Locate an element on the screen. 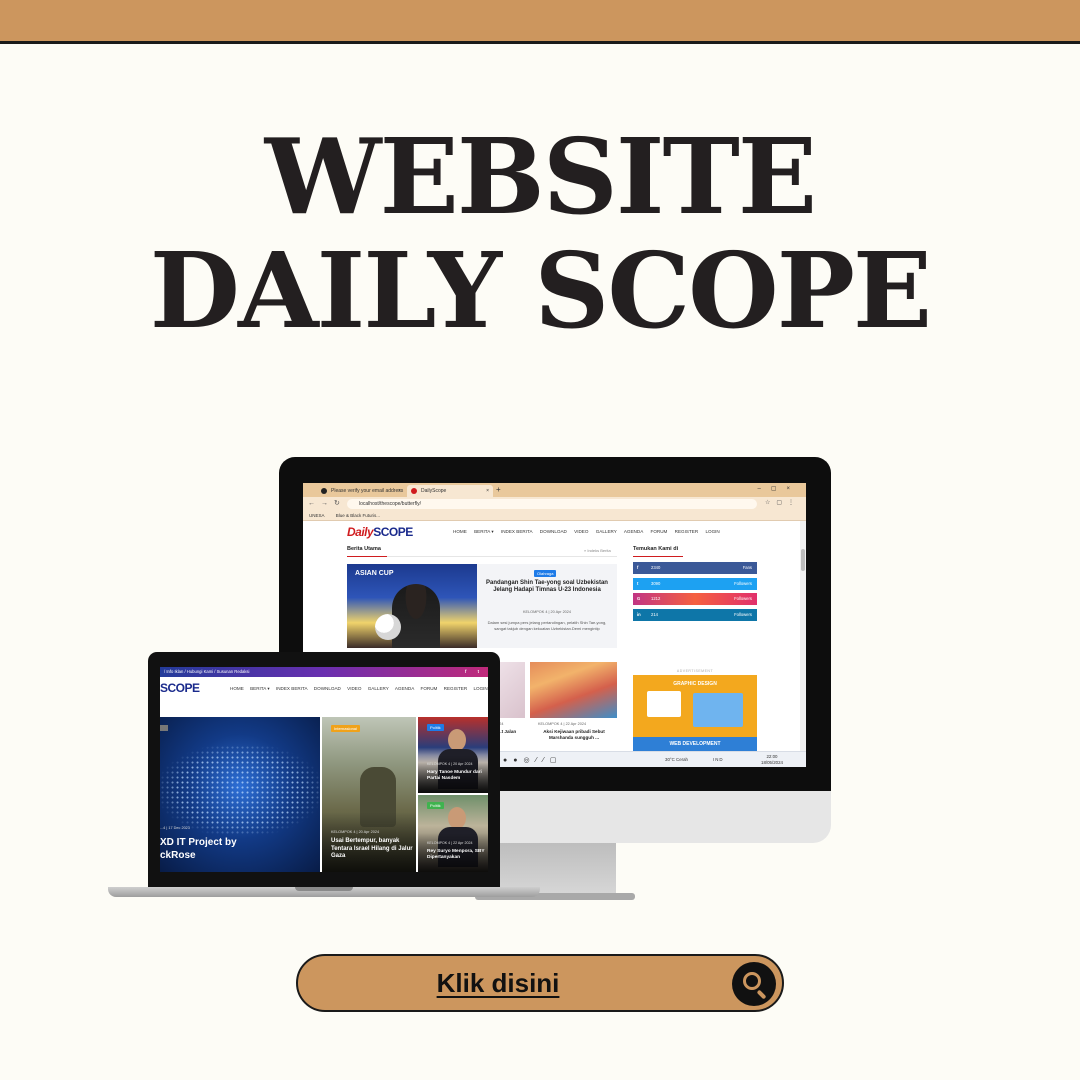 The image size is (1080, 1080). address-bar: ←→↻ localhost/thescope/butterfly/ ☆▢⋮ is located at coordinates (554, 504).